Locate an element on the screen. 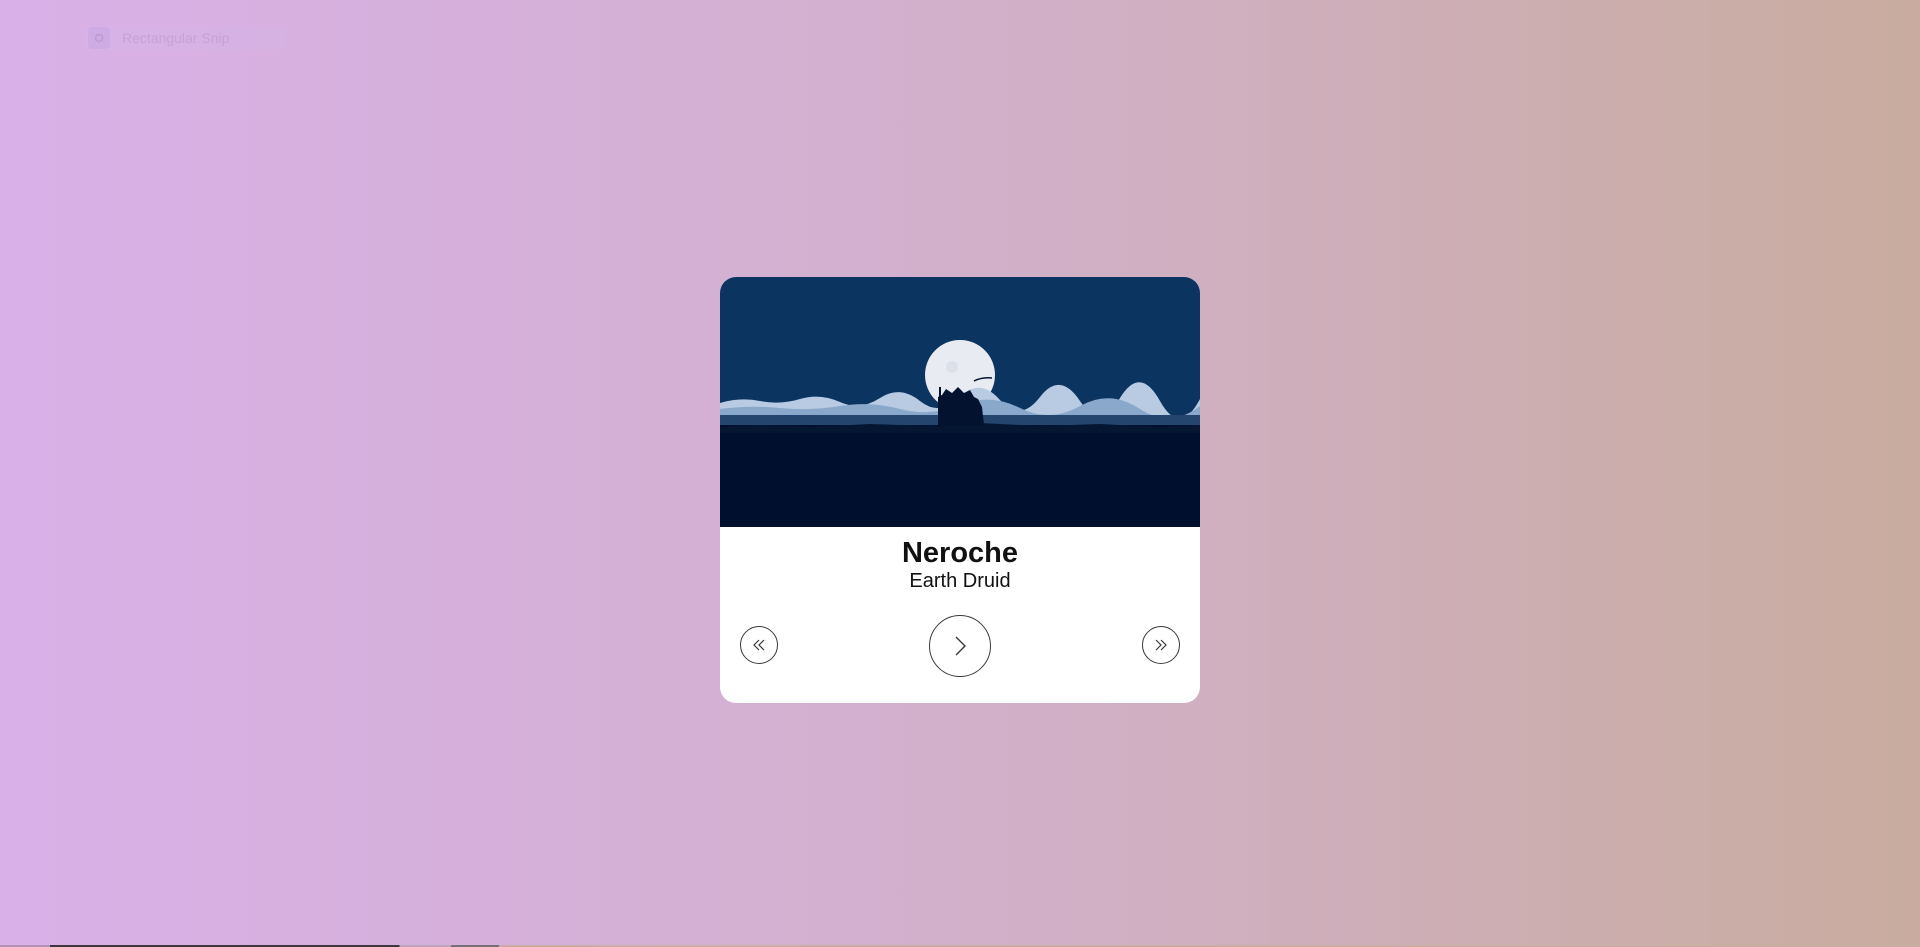 The width and height of the screenshot is (1920, 947). snip-toolbar: Rectangular Snip is located at coordinates (186, 38).